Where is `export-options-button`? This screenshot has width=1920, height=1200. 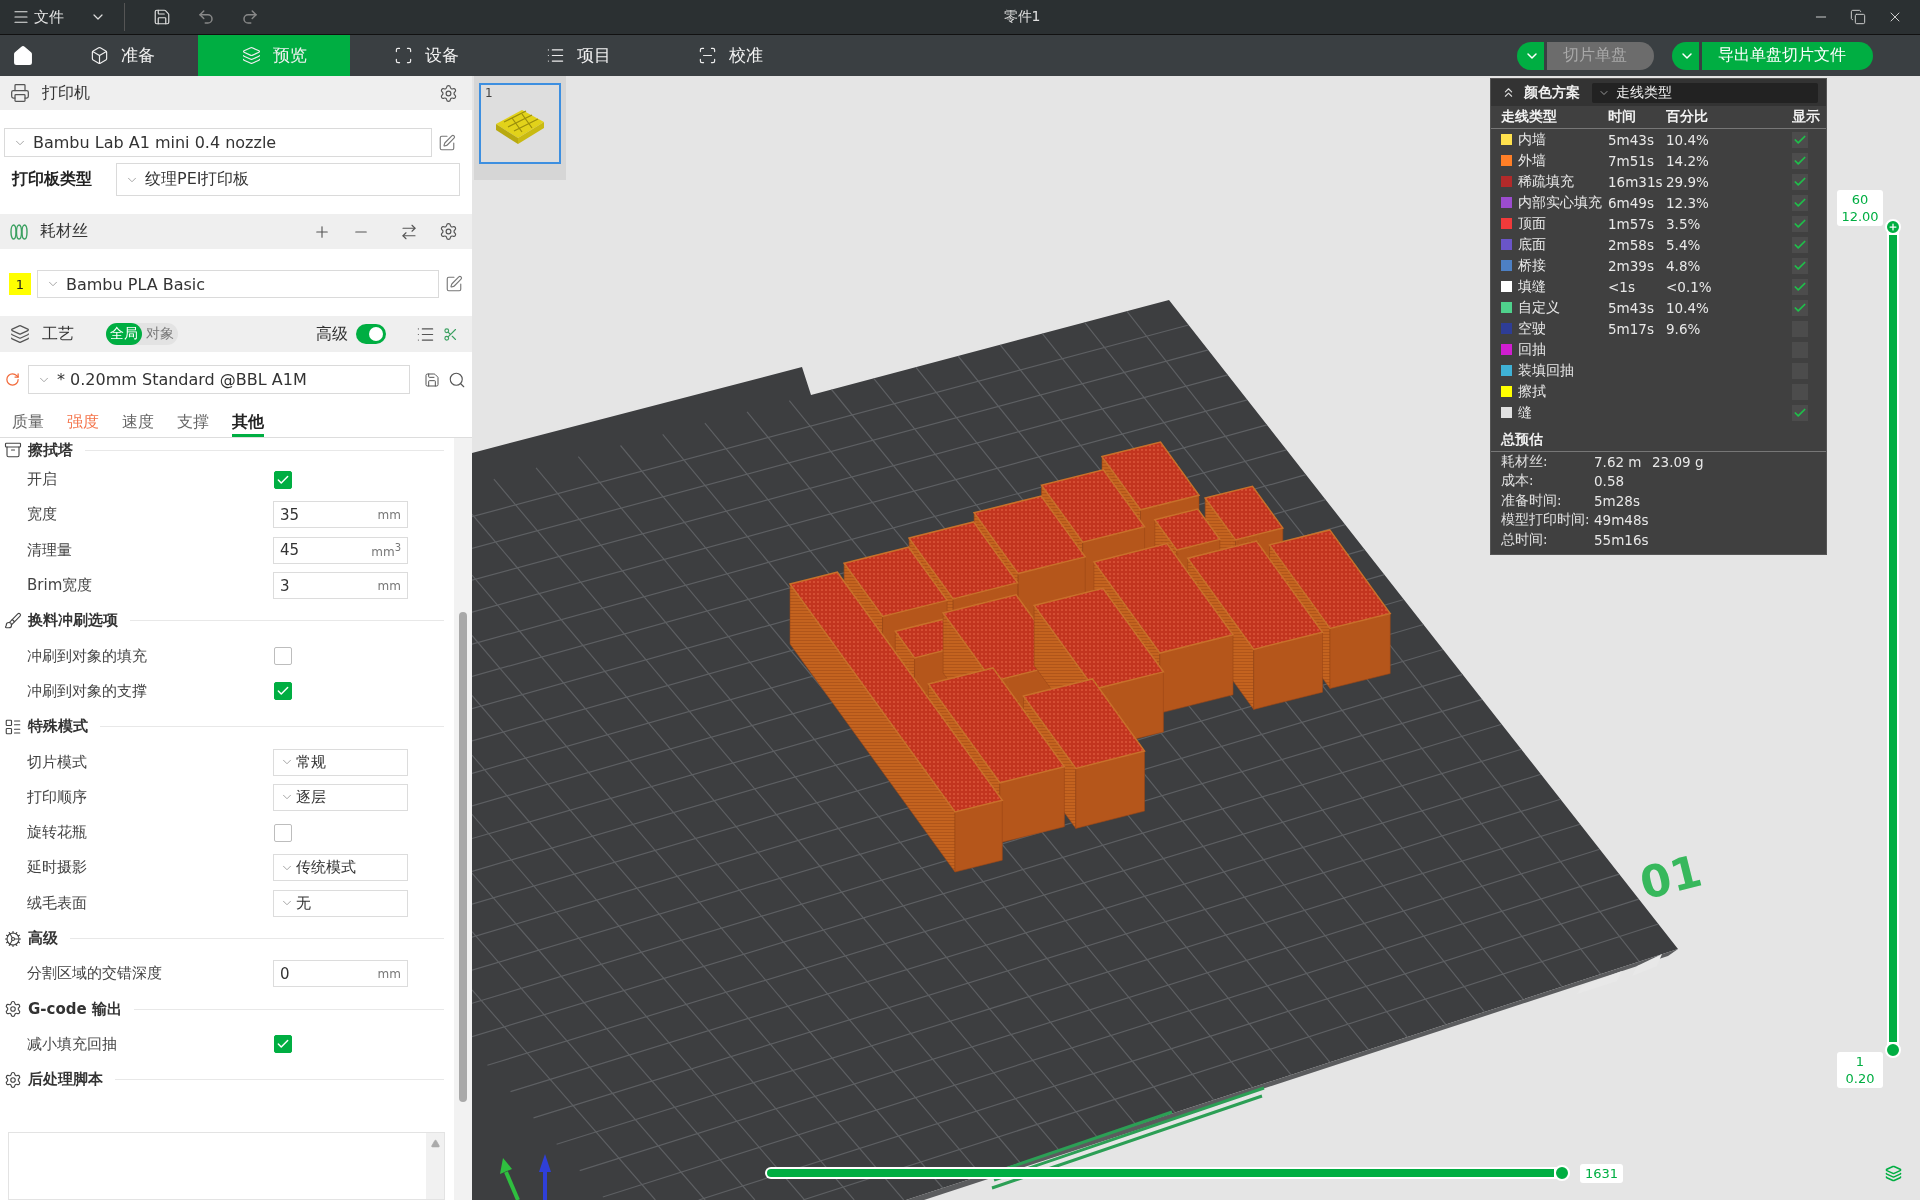 export-options-button is located at coordinates (1685, 55).